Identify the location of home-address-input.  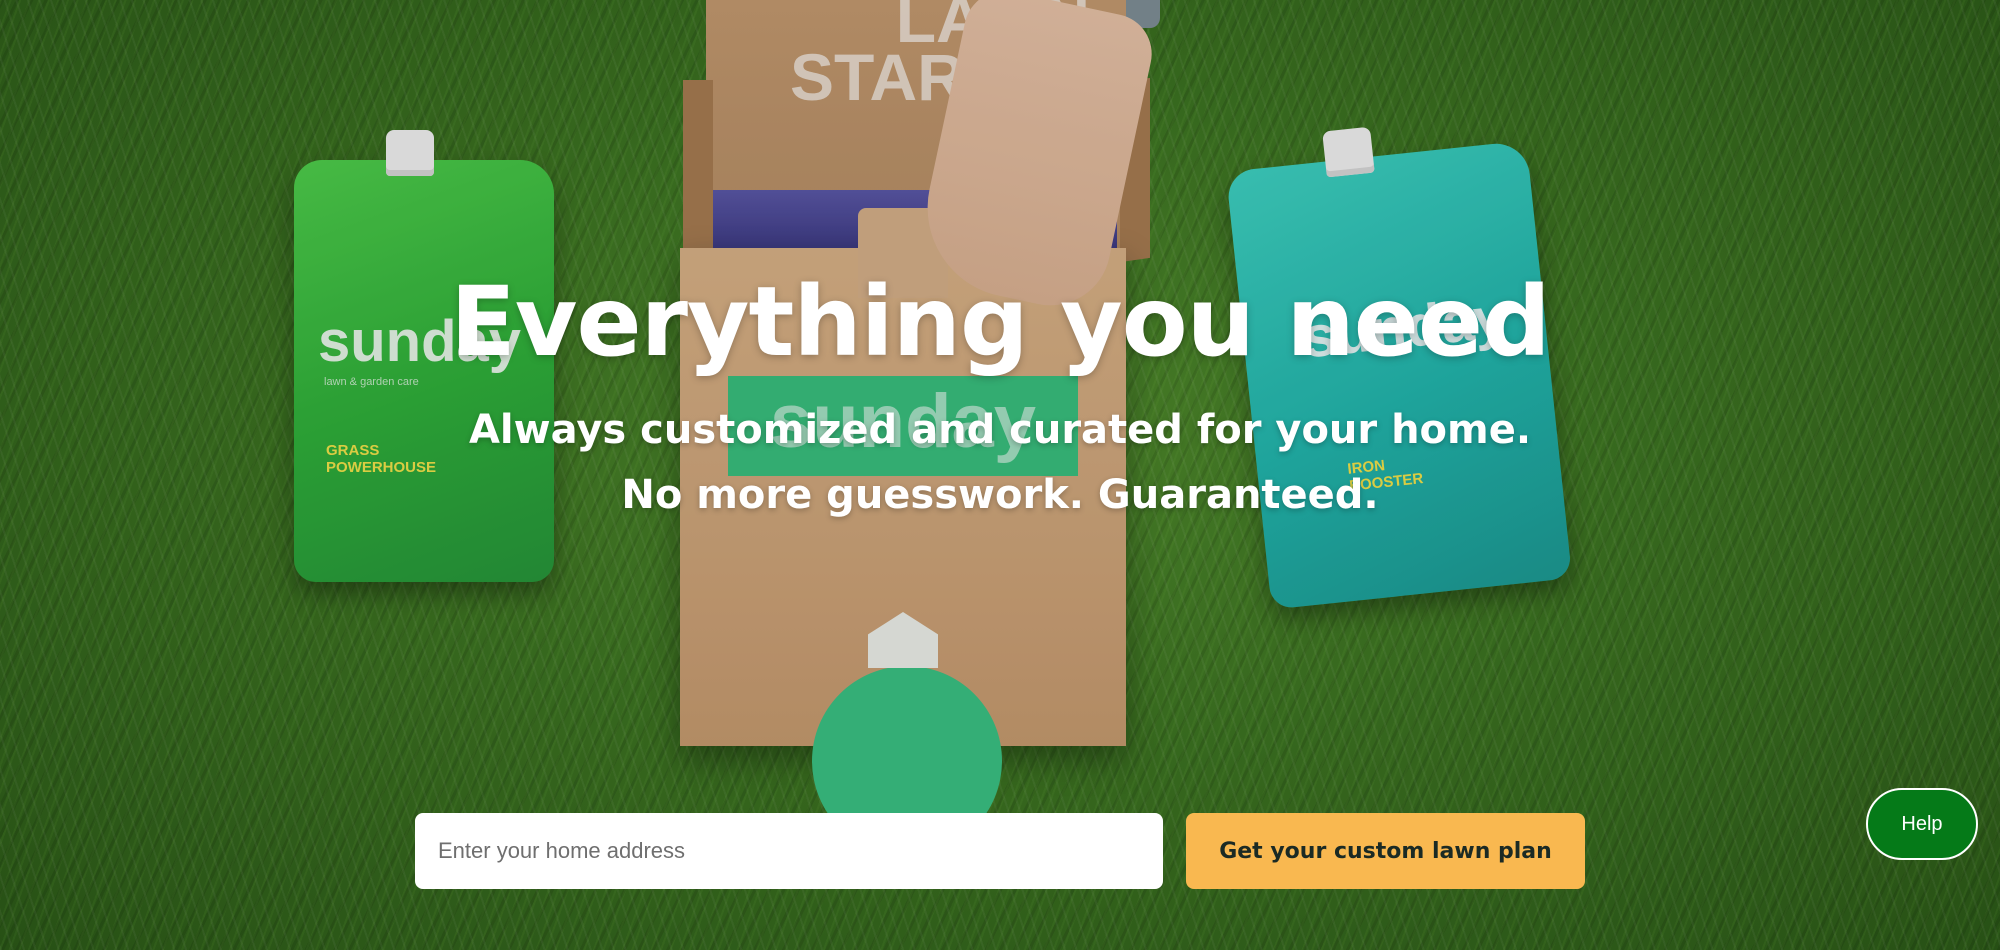
(789, 851).